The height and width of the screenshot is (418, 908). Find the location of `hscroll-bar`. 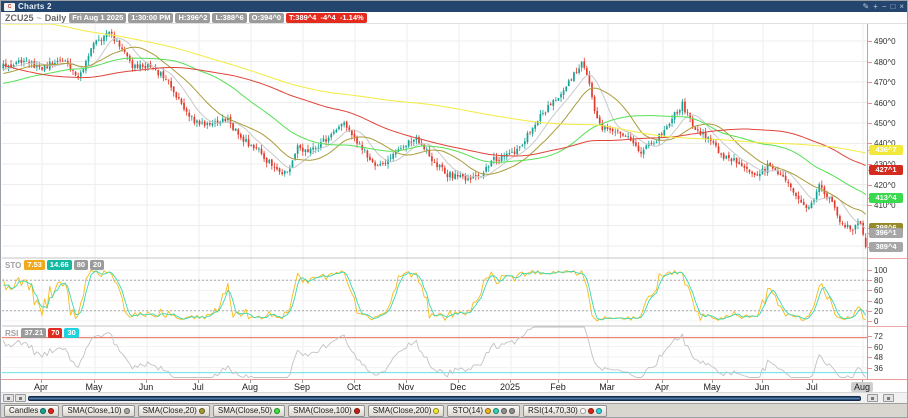

hscroll-bar is located at coordinates (454, 397).